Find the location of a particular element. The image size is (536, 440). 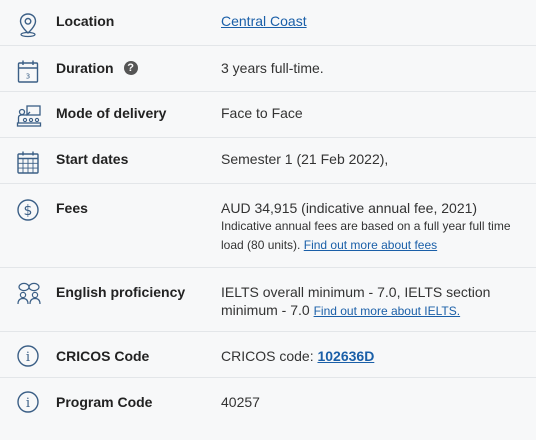

question-circle-icon: ? is located at coordinates (130, 68).